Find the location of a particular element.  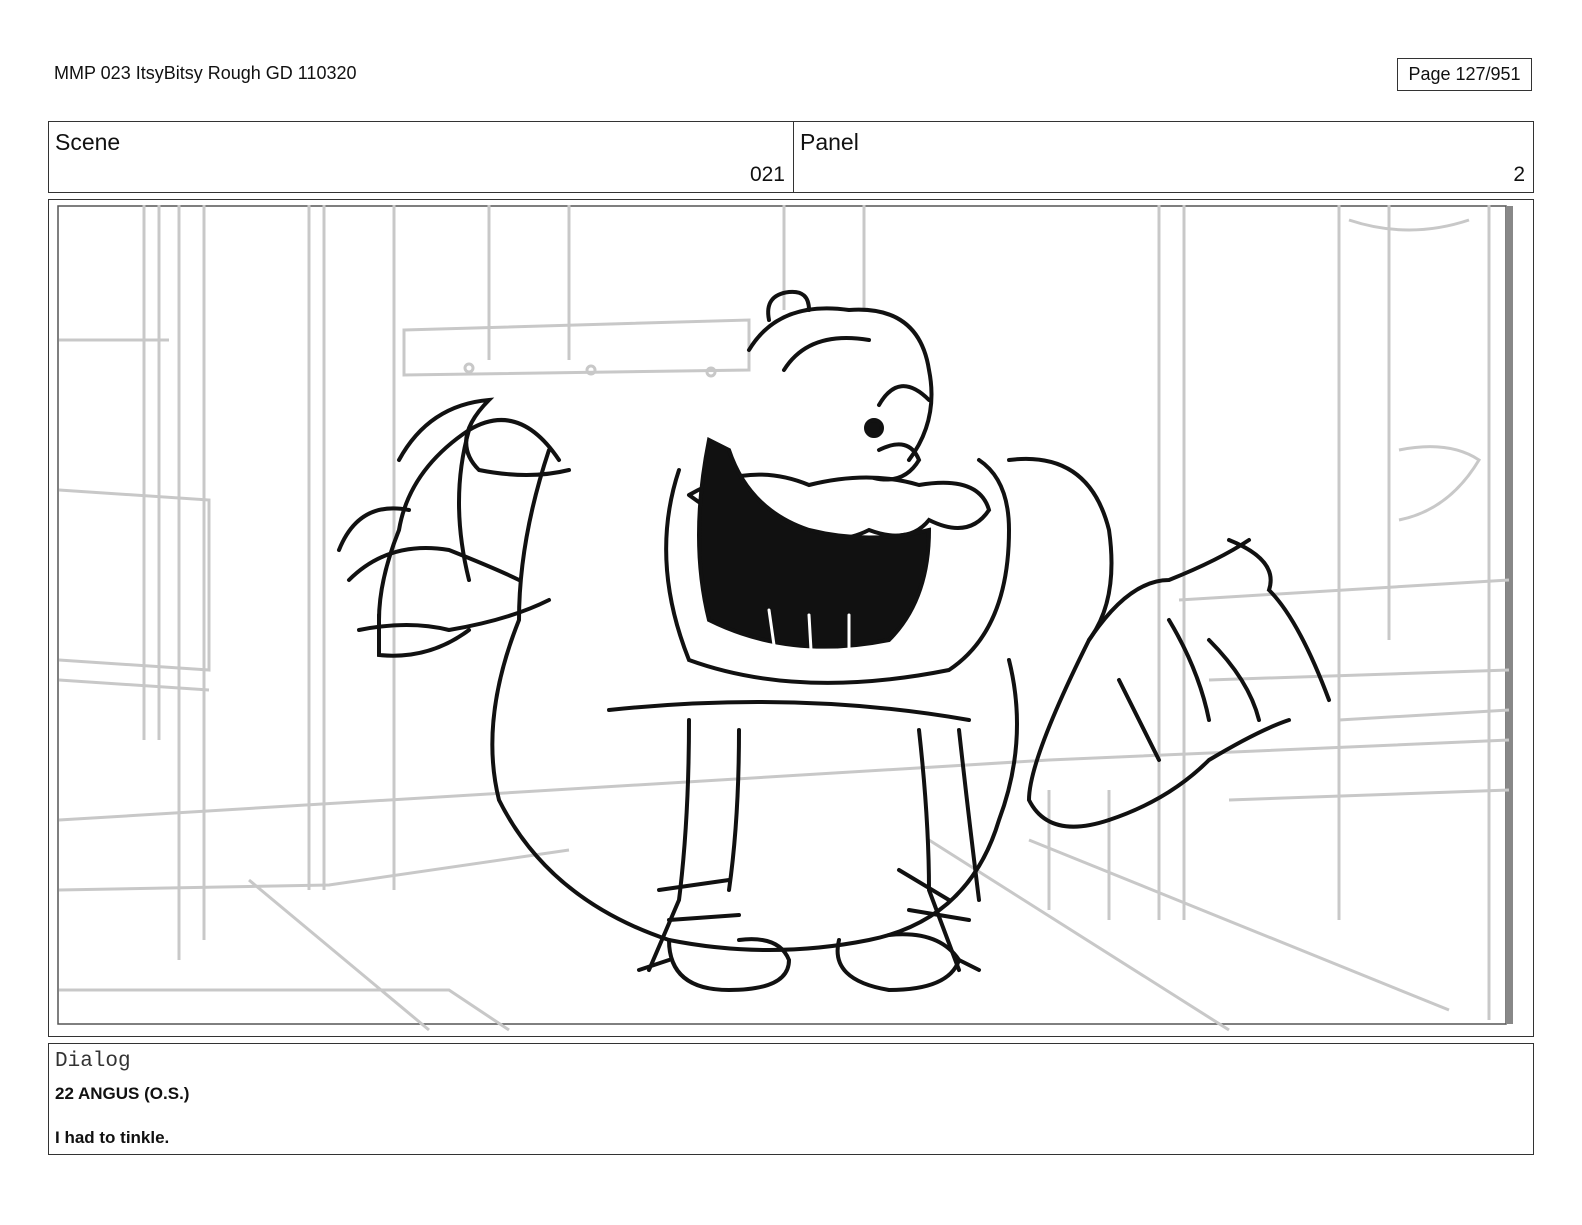

document-title: MMP 023 ItsyBitsy Rough GD 110320 is located at coordinates (205, 73).